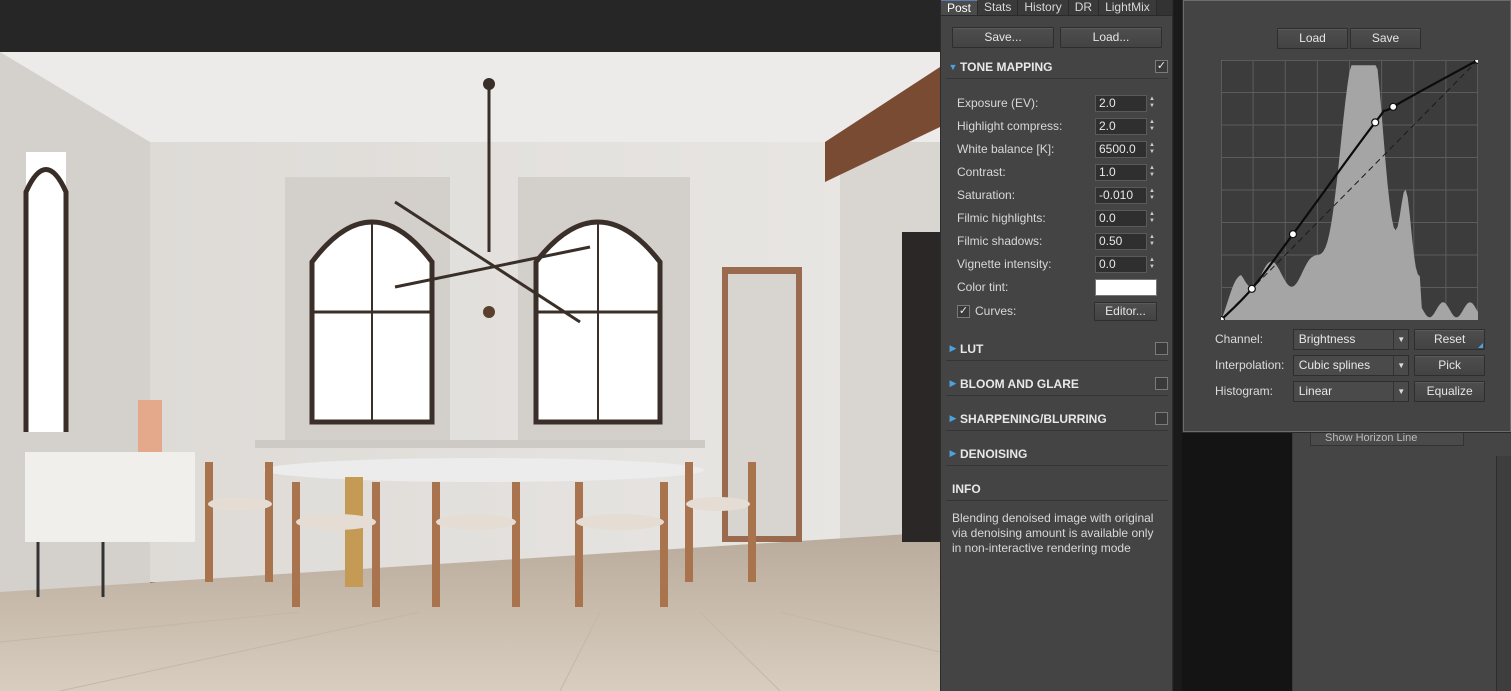 The width and height of the screenshot is (1511, 691). I want to click on sharpening-header: ▶ SHARPENING/BLURRING, so click(1057, 419).